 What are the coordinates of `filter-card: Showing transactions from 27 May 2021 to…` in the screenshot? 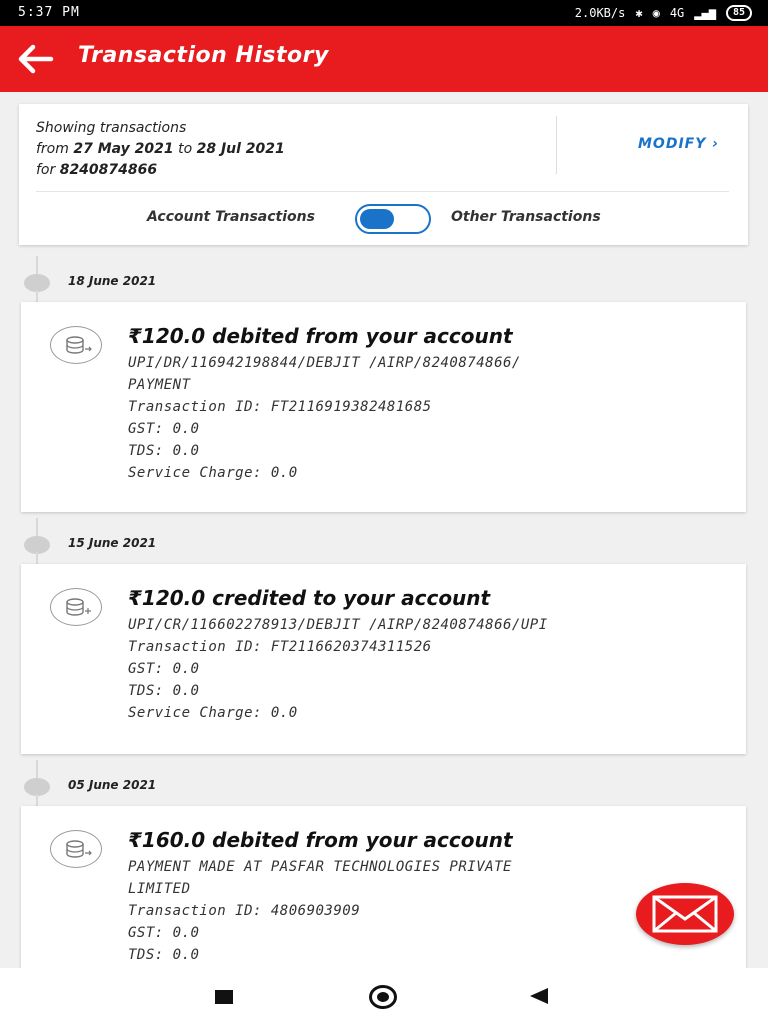 It's located at (383, 174).